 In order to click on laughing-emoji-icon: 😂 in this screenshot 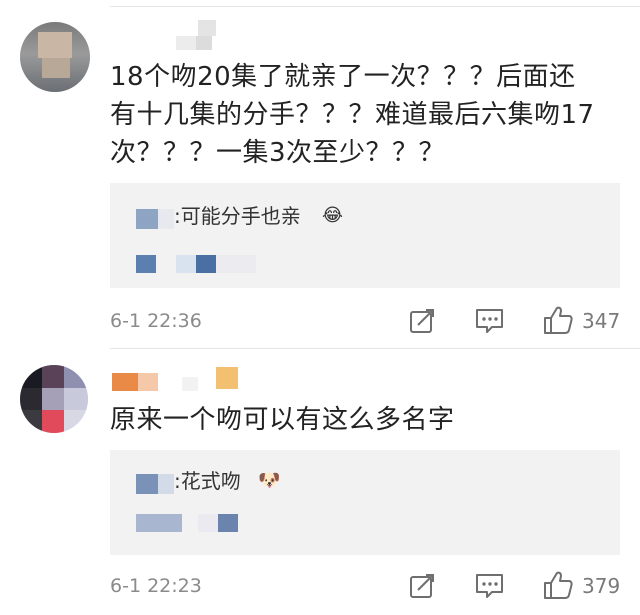, I will do `click(333, 215)`.